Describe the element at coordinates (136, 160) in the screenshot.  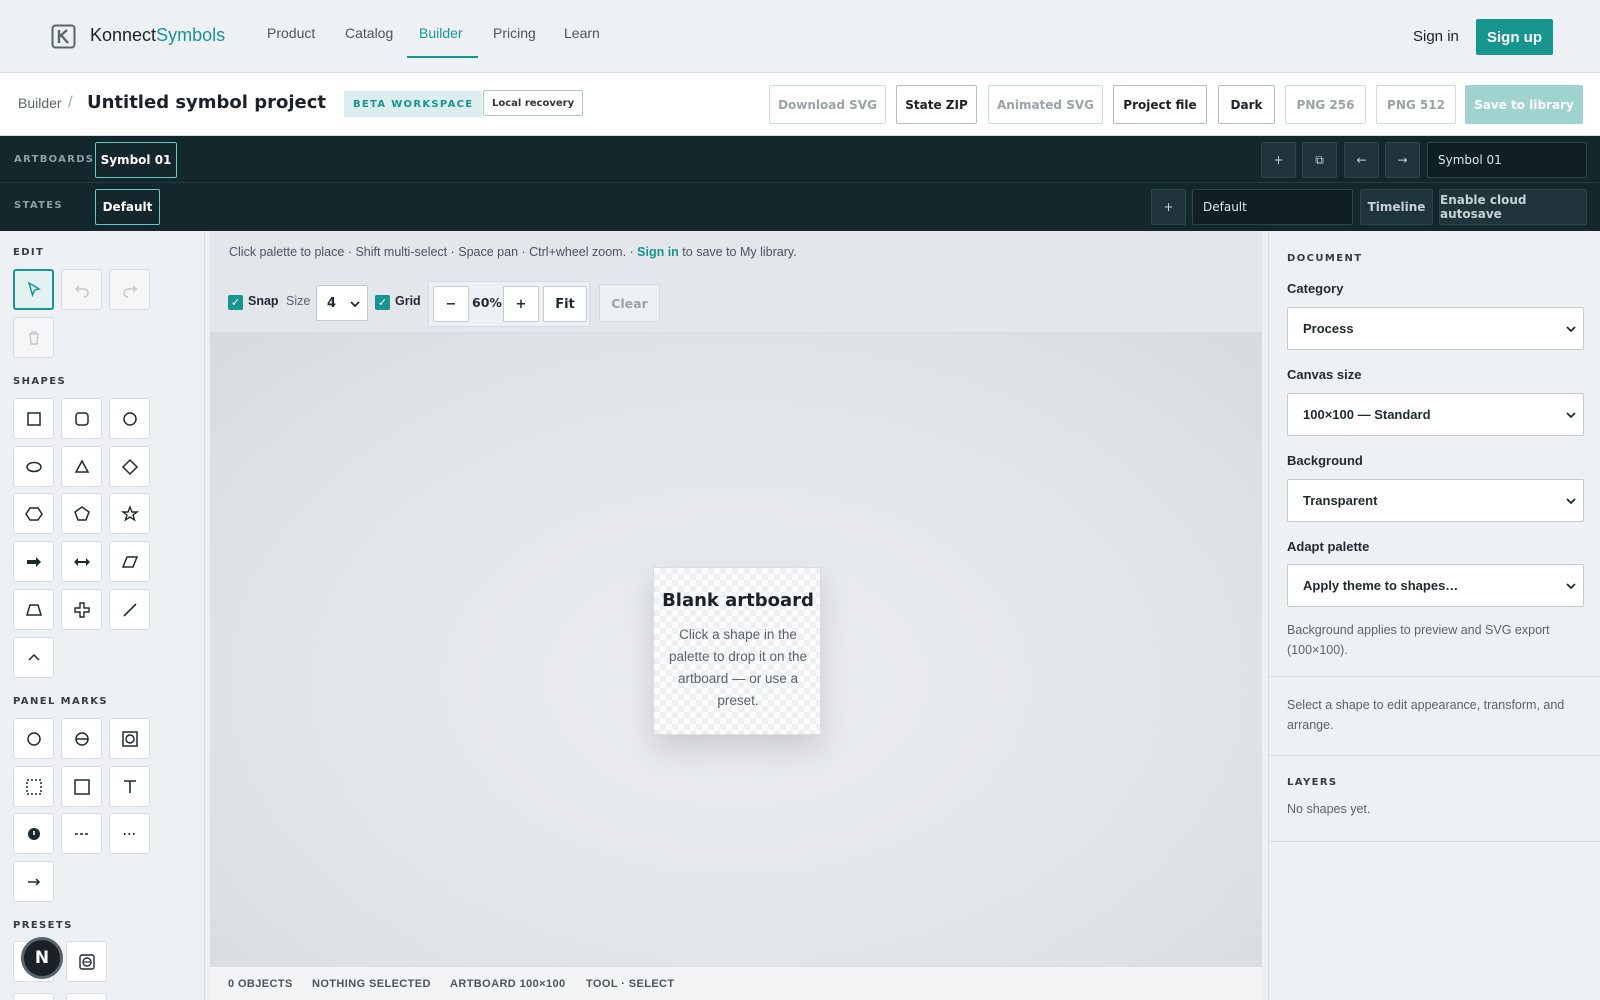
I see `artboard-tab-symbol-01: Symbol 01` at that location.